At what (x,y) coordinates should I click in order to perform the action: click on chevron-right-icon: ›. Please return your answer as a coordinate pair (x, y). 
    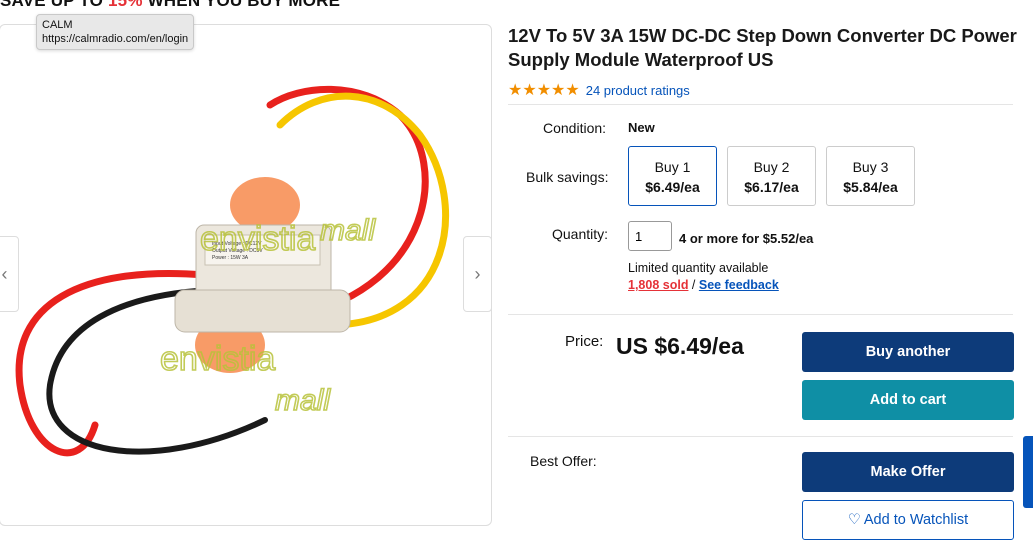
    Looking at the image, I should click on (477, 274).